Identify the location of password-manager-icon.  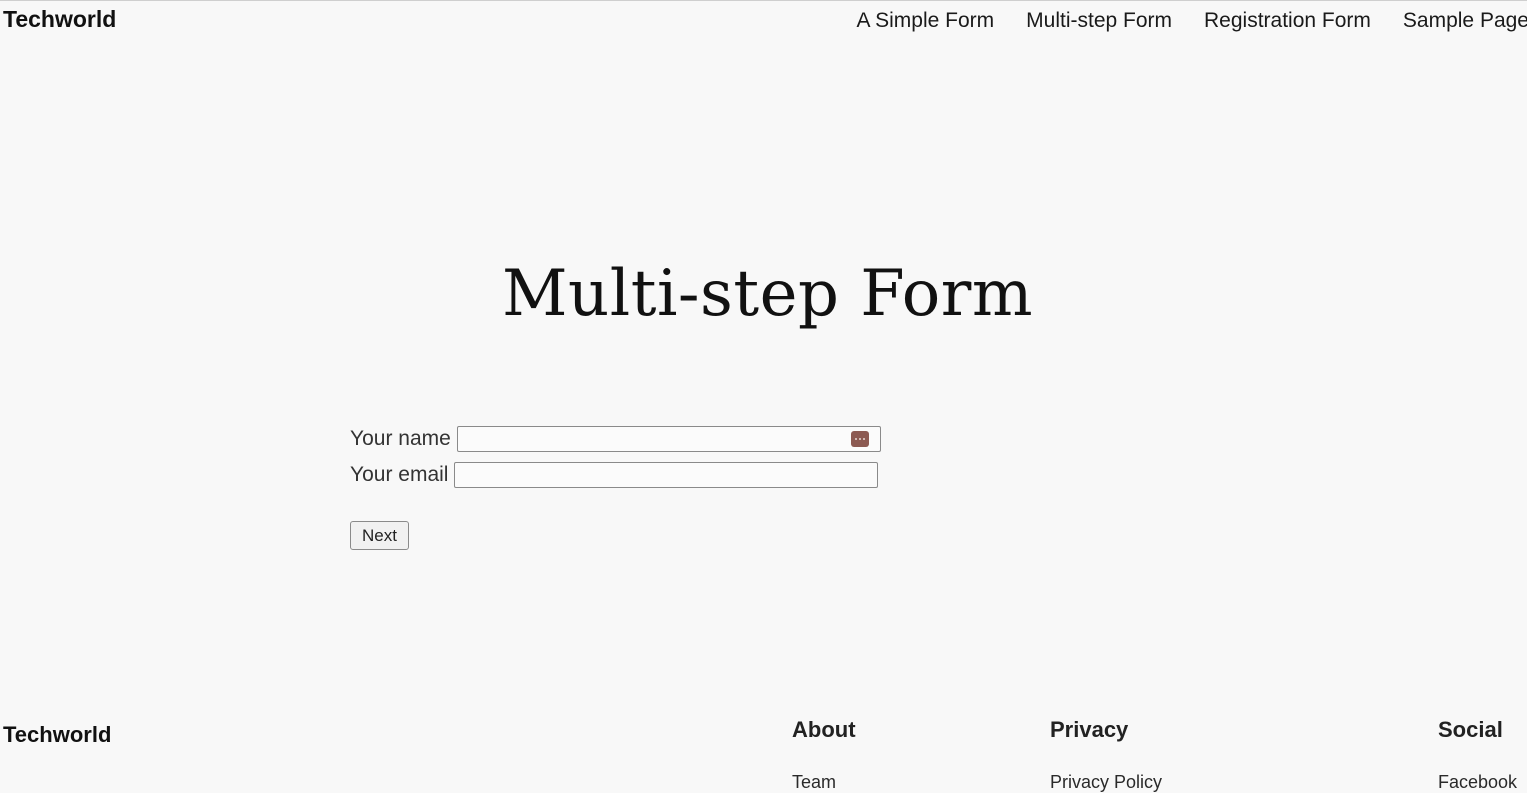
(859, 439).